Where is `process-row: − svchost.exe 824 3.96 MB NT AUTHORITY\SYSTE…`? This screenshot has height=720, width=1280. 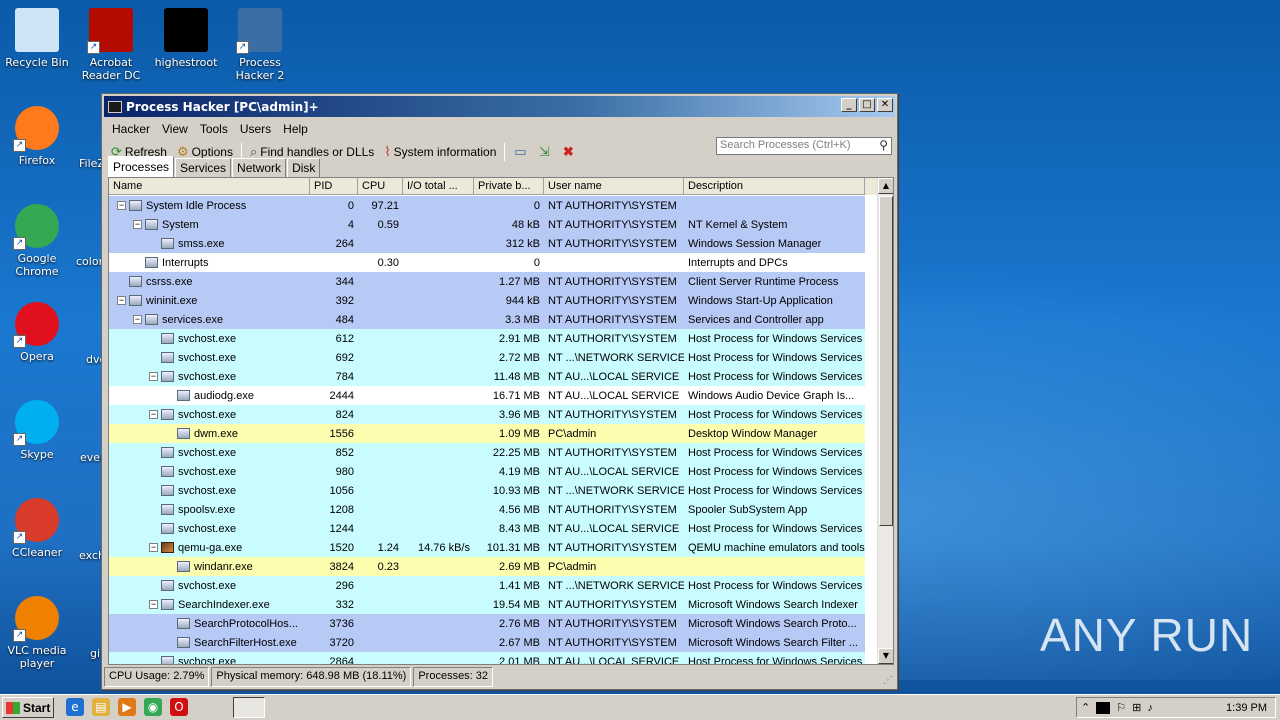
process-row: − svchost.exe 824 3.96 MB NT AUTHORITY\SYSTE… is located at coordinates (487, 414).